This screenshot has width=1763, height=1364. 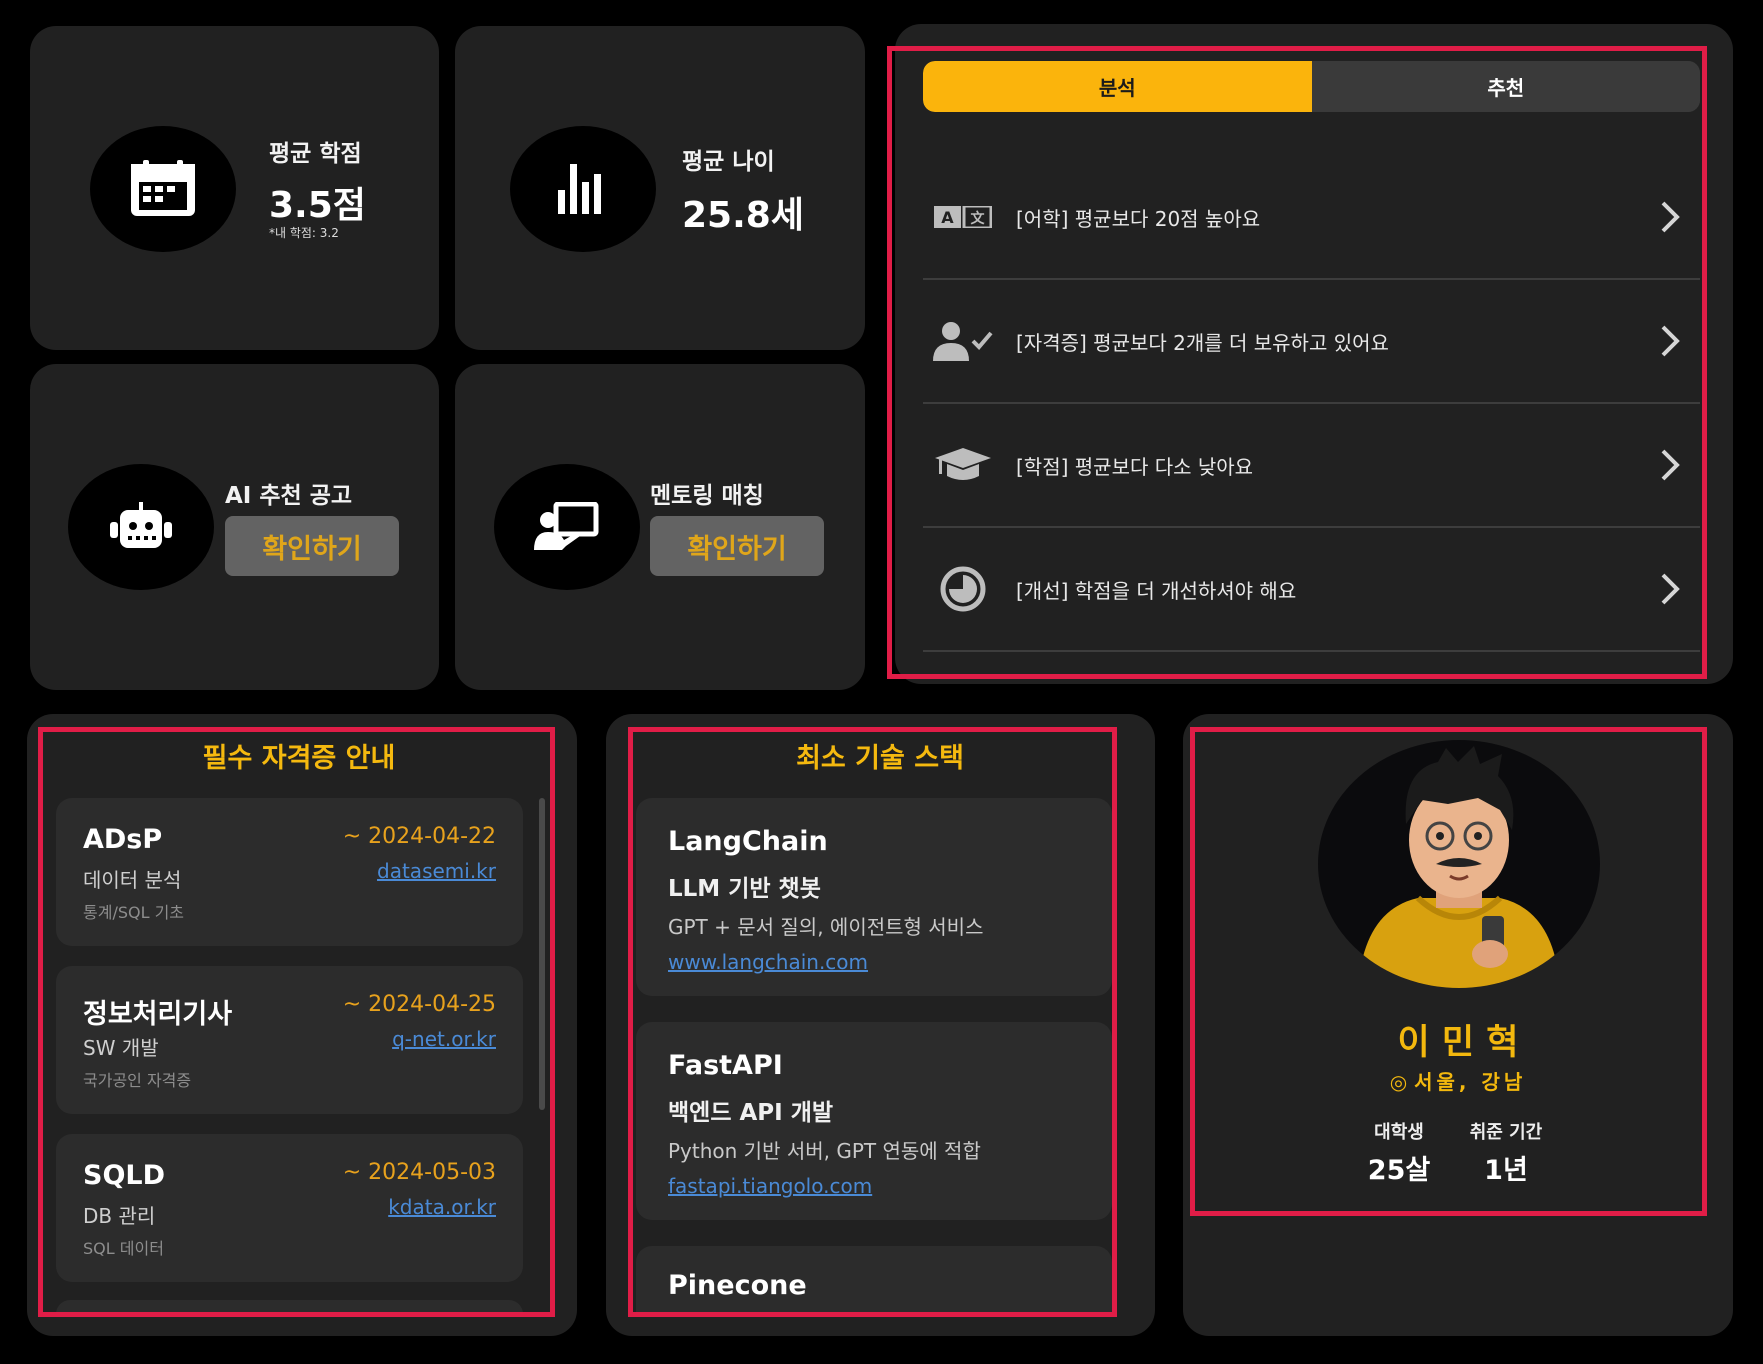 What do you see at coordinates (770, 1186) in the screenshot?
I see `tech-stack-link: fastapi.tiangolo.com` at bounding box center [770, 1186].